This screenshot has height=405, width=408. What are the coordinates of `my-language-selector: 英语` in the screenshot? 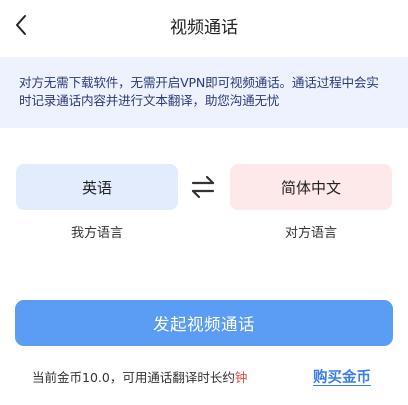 It's located at (97, 187).